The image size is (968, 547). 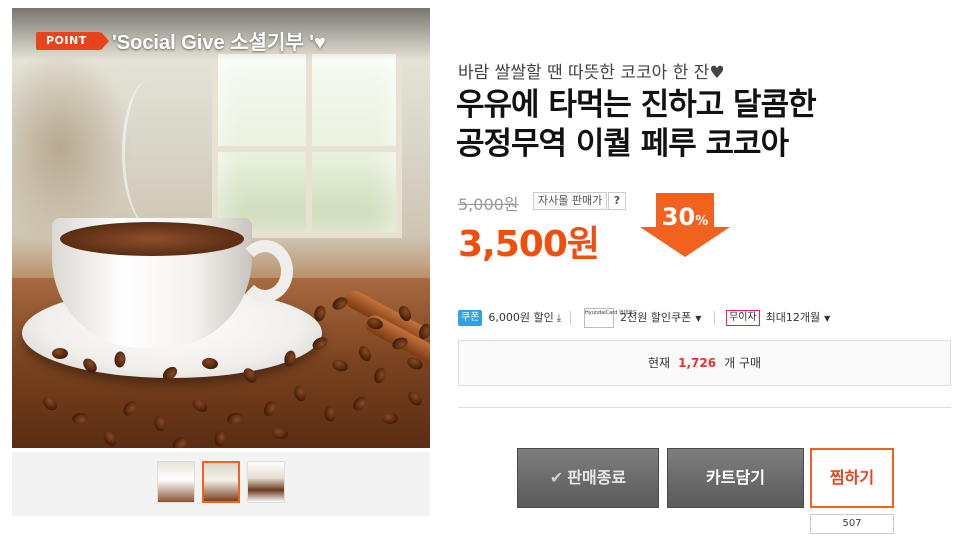 I want to click on sold-out-button: ✔ 판매종료, so click(x=588, y=478).